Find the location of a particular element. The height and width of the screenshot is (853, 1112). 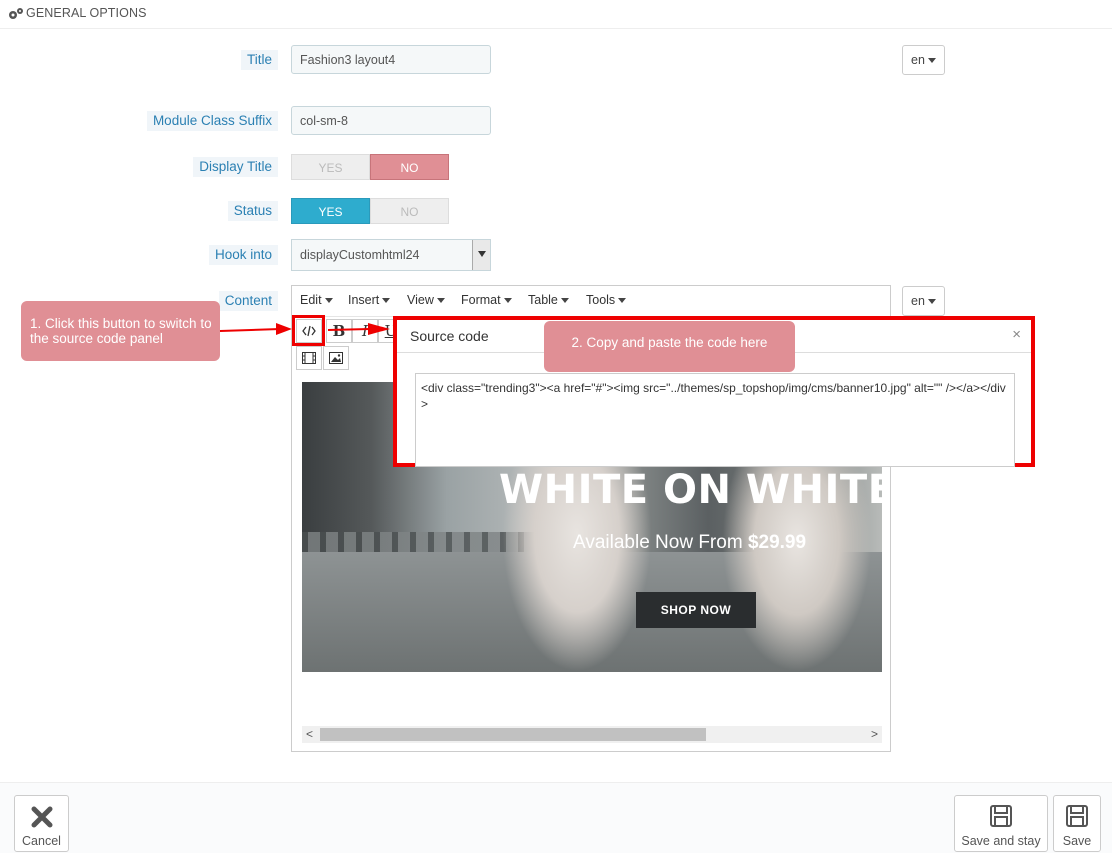

status-label: Status is located at coordinates (252, 211).